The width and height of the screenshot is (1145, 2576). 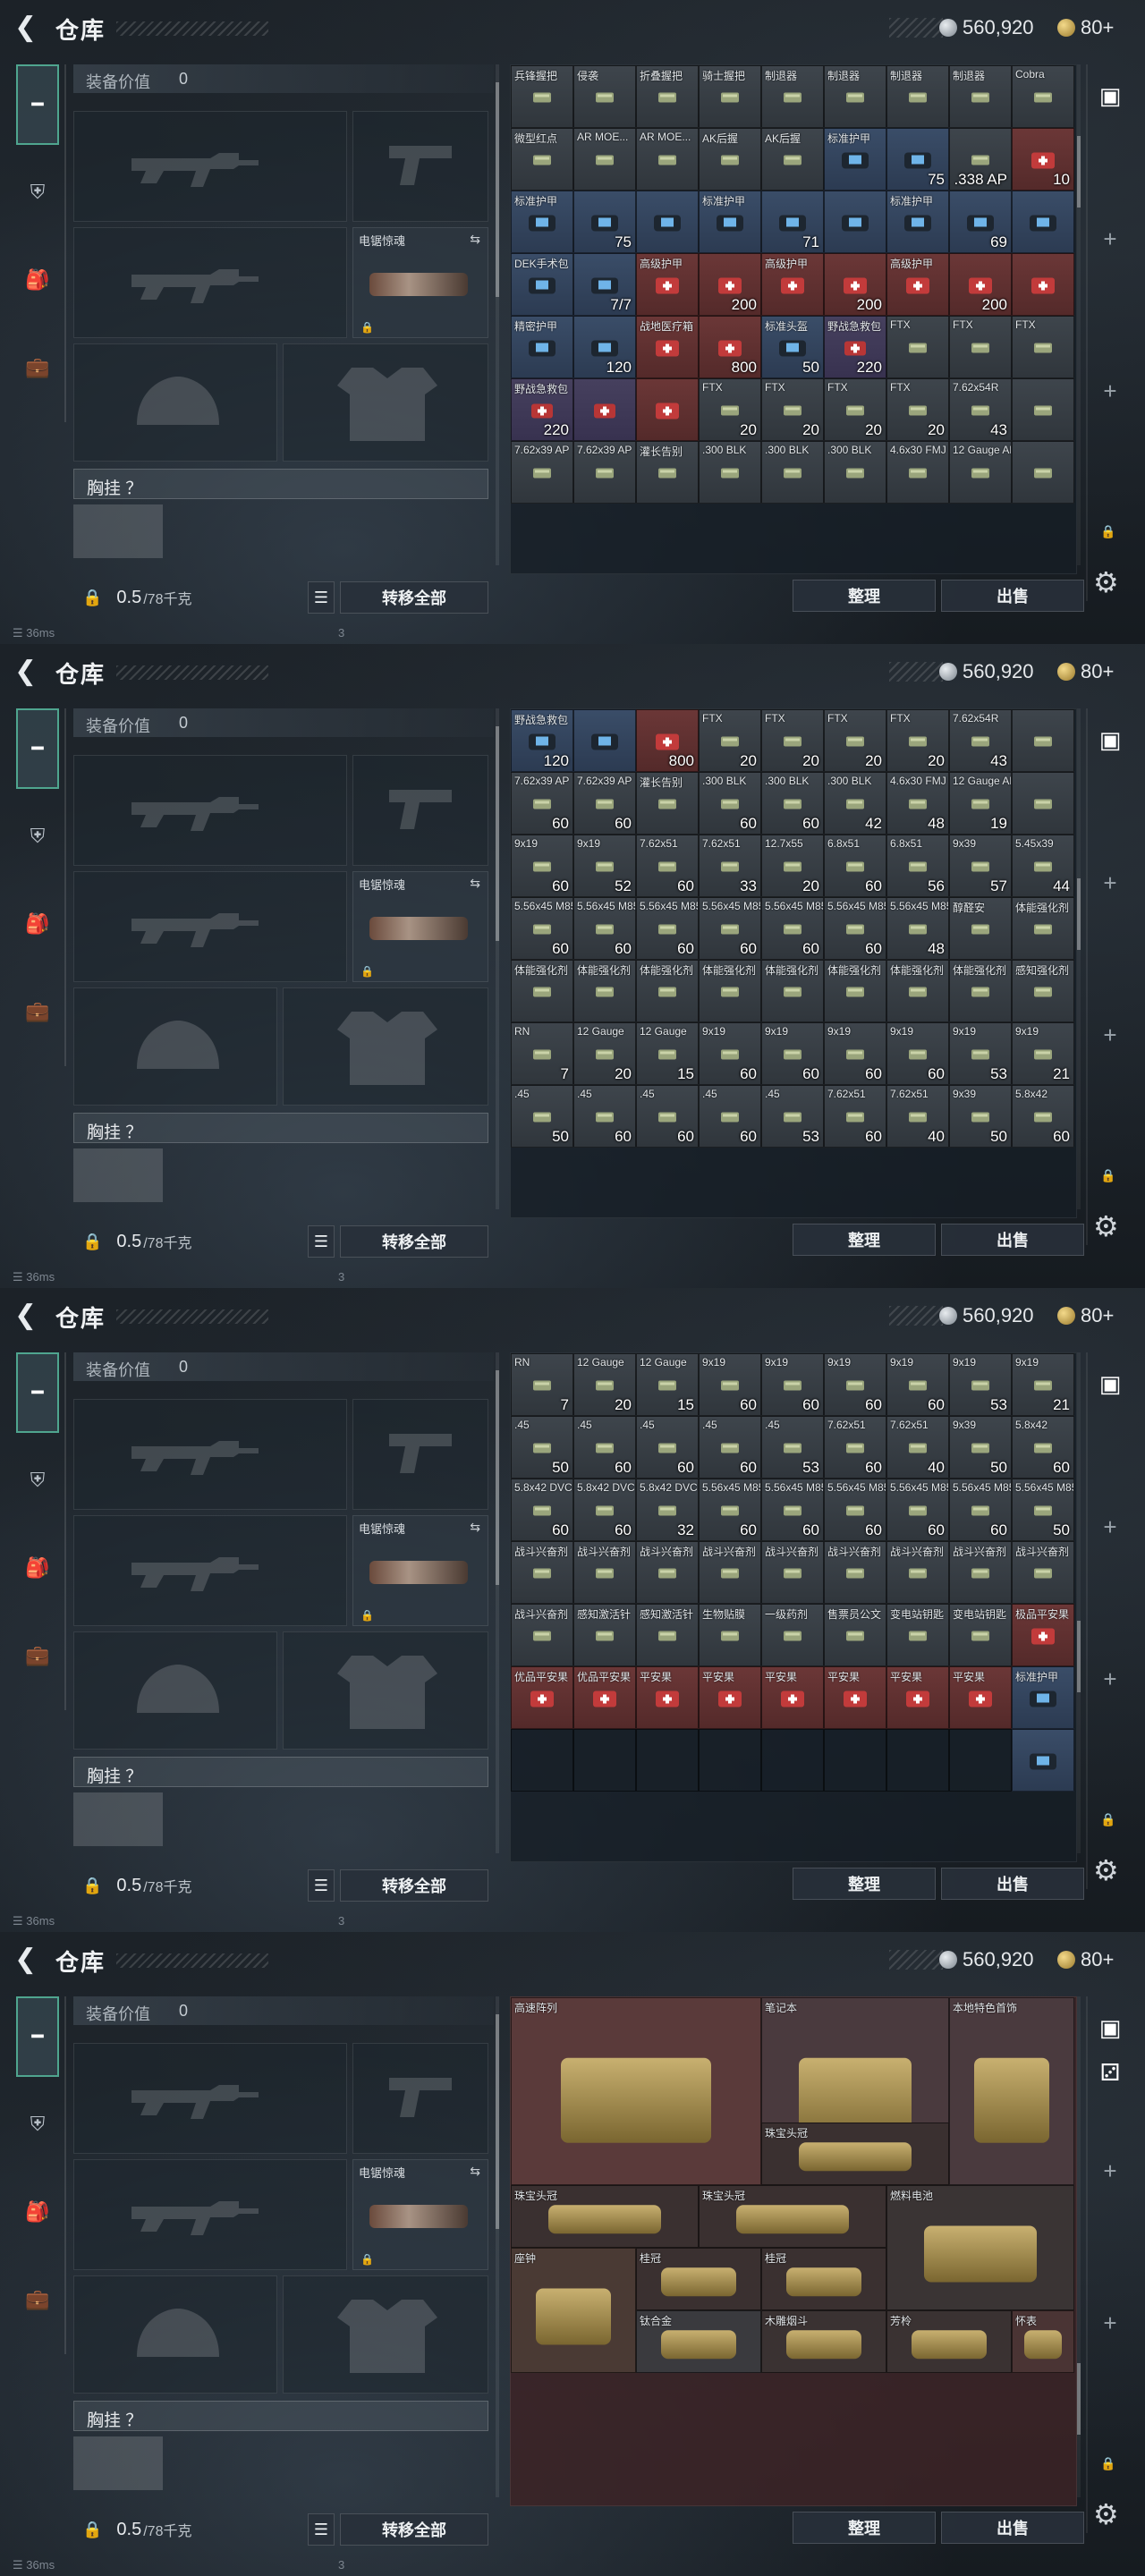 What do you see at coordinates (980, 1116) in the screenshot?
I see `storage-item: 9x39 50` at bounding box center [980, 1116].